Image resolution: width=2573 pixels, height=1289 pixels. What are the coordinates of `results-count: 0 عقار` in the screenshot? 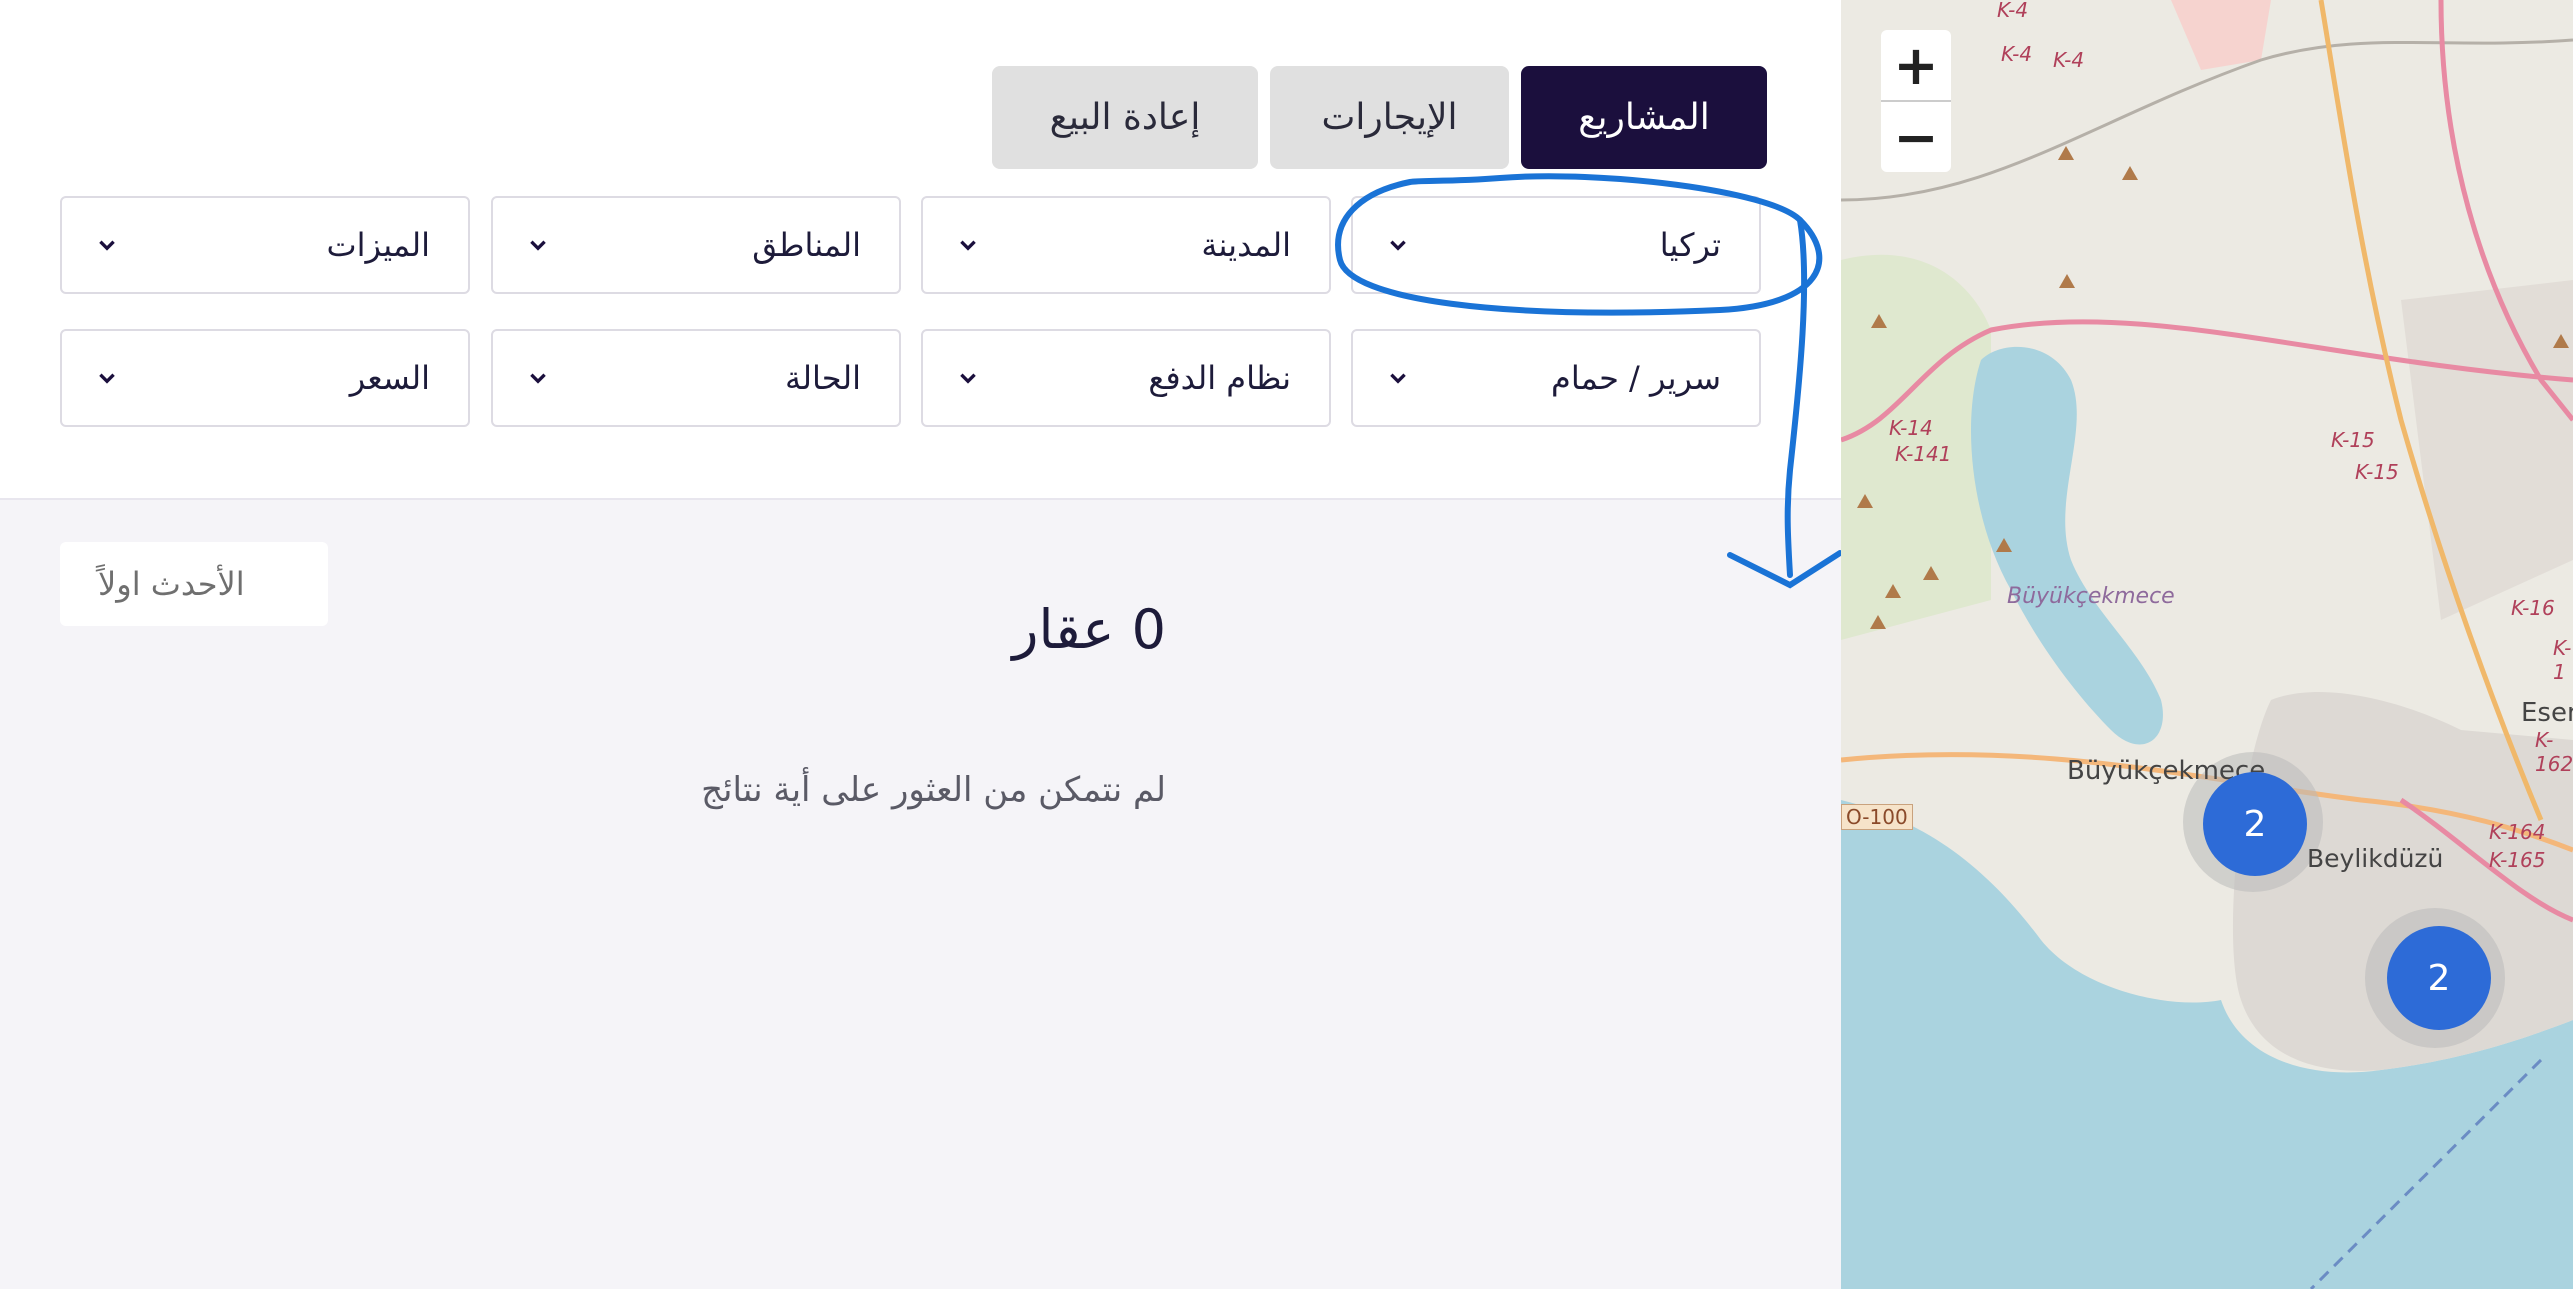 It's located at (966, 633).